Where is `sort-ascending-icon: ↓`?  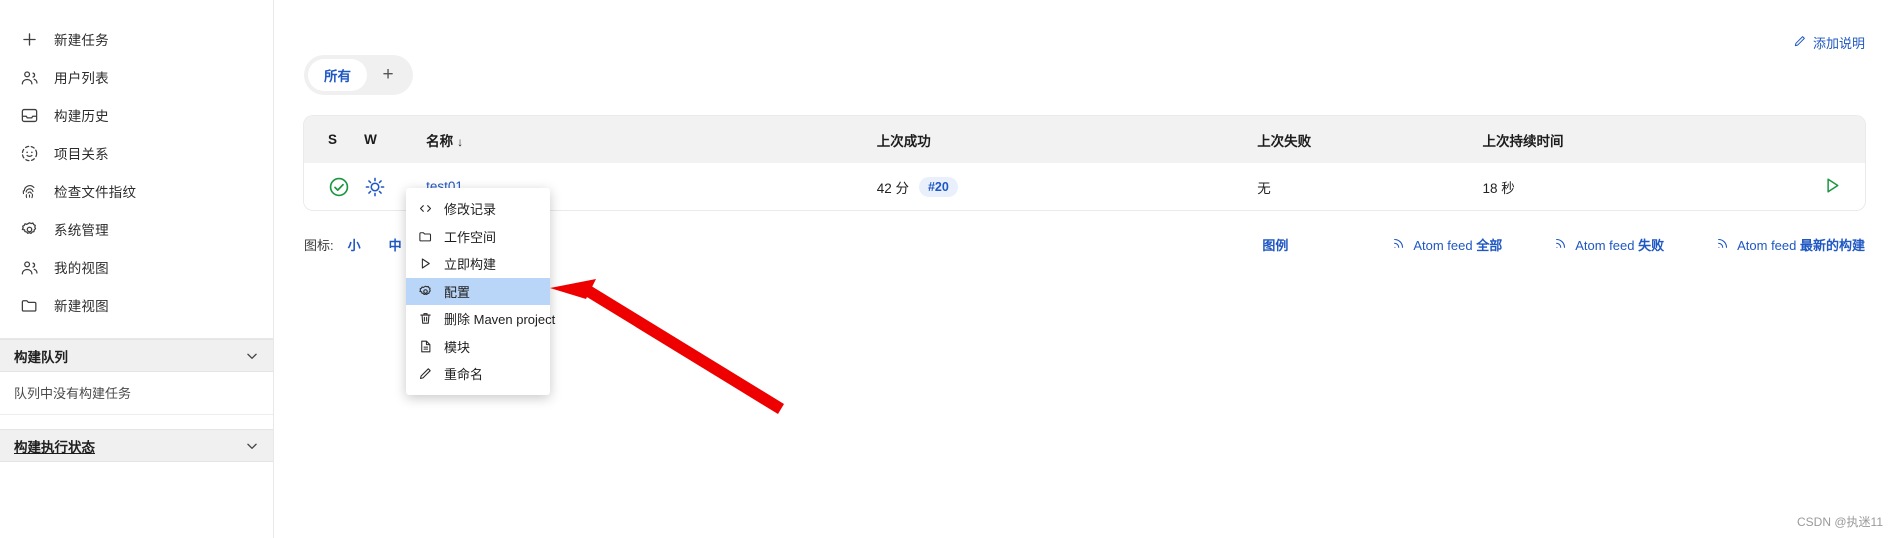 sort-ascending-icon: ↓ is located at coordinates (460, 141).